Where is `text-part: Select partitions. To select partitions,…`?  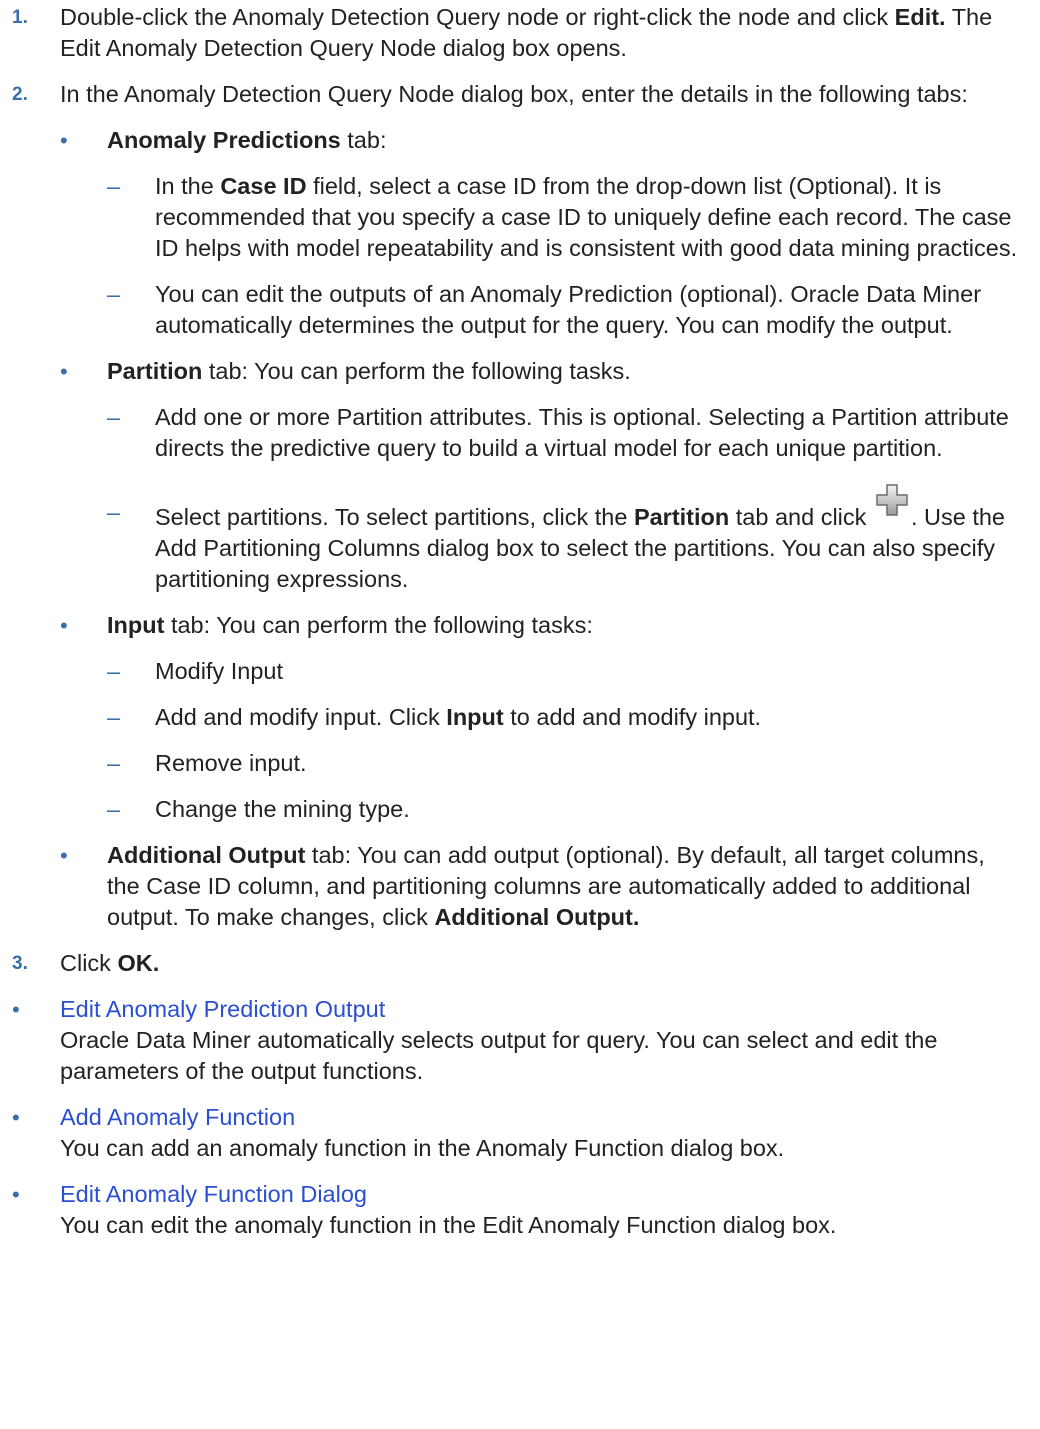 text-part: Select partitions. To select partitions,… is located at coordinates (394, 517).